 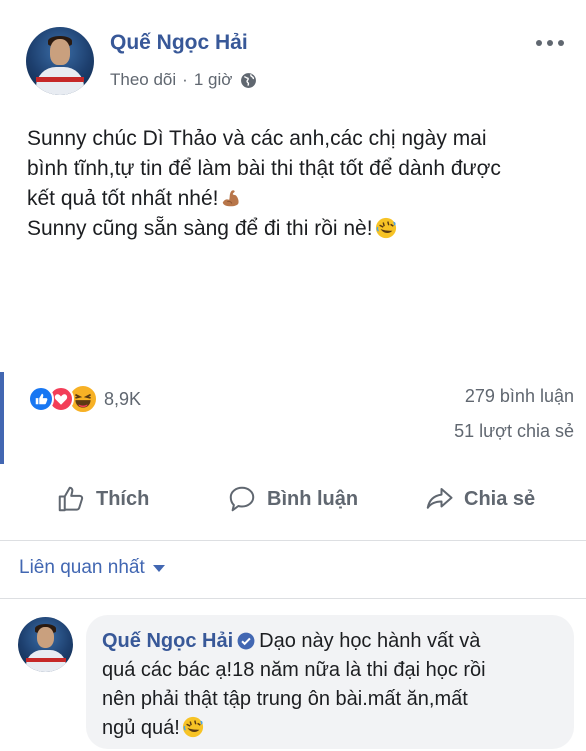 What do you see at coordinates (242, 499) in the screenshot?
I see `comment-icon` at bounding box center [242, 499].